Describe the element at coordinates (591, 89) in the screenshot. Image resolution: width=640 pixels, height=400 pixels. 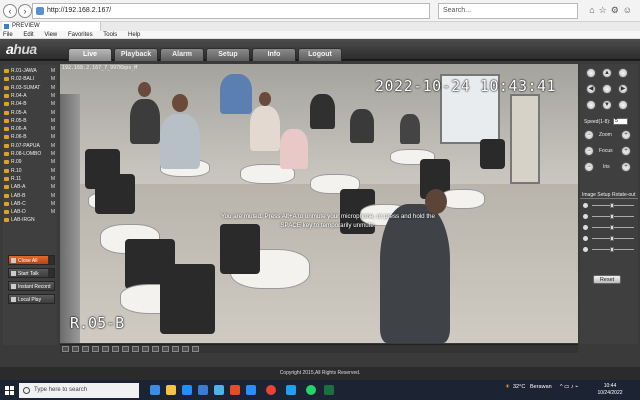
I see `ptz-left-icon: ◀` at that location.